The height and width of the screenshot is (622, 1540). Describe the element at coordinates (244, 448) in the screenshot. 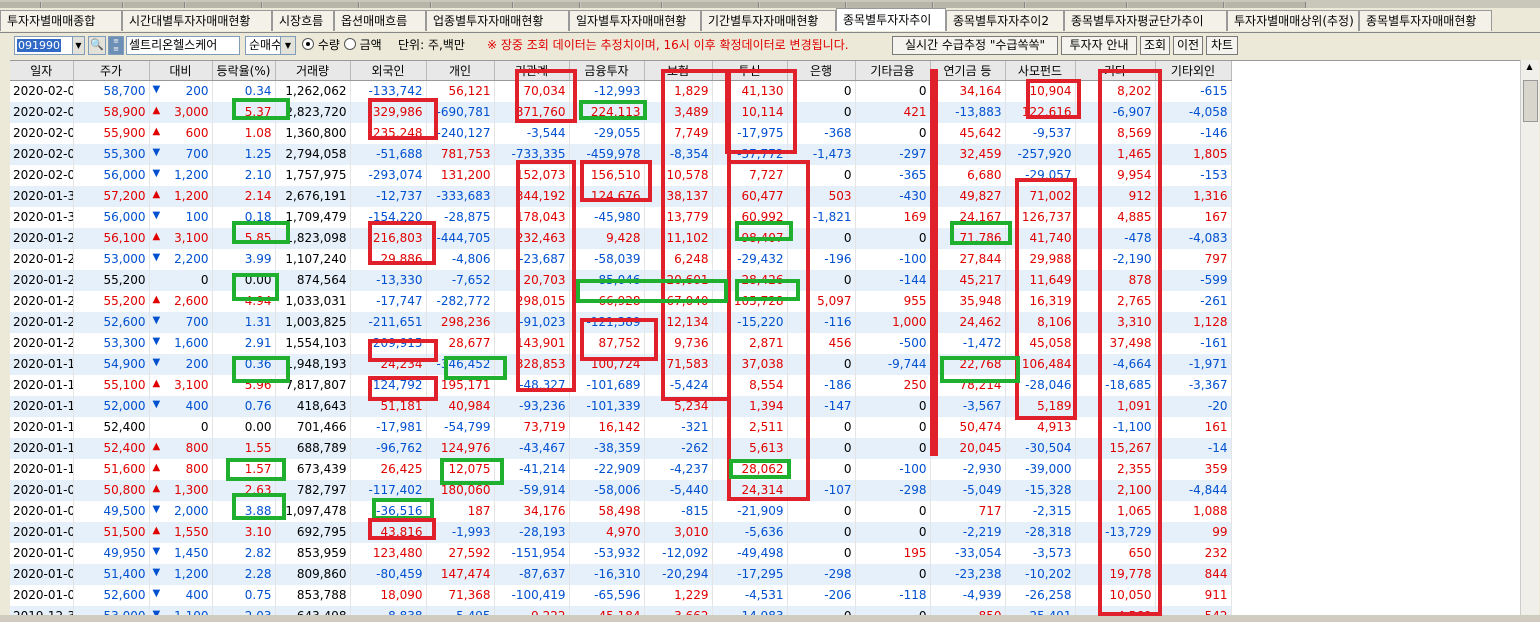

I see `change-rate-cell: 1.55` at that location.